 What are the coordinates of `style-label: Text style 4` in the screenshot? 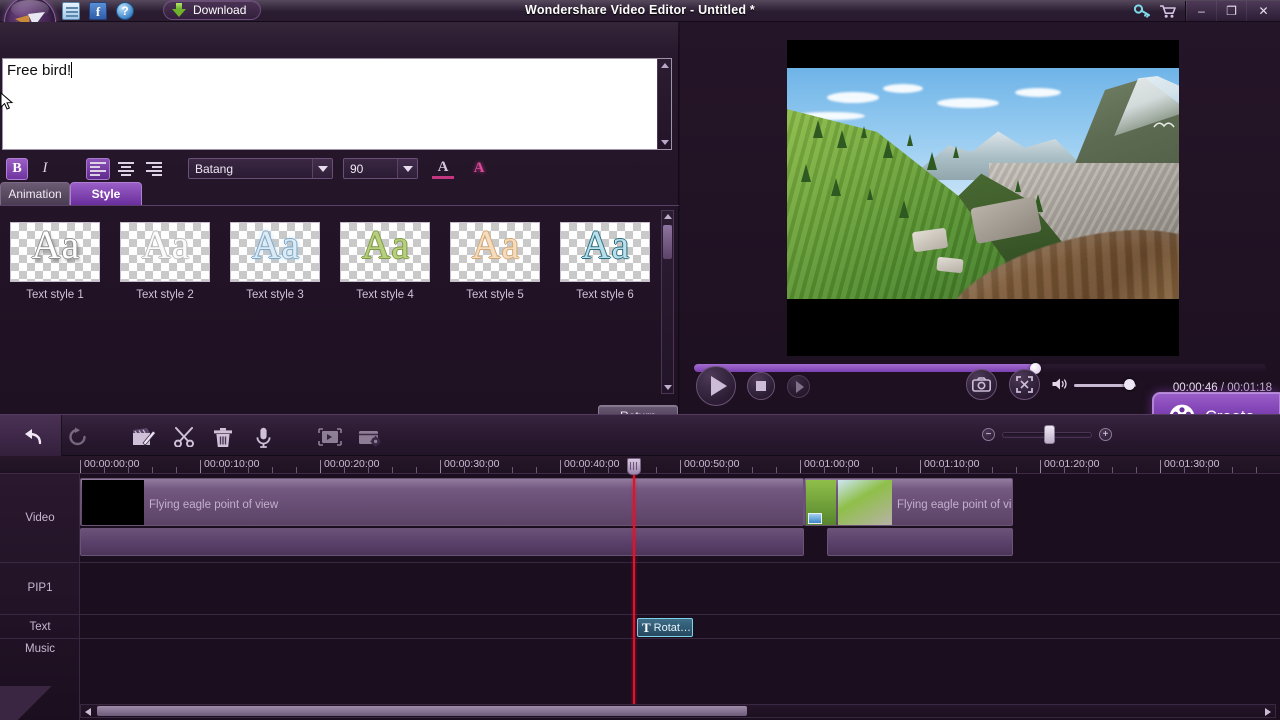 It's located at (385, 295).